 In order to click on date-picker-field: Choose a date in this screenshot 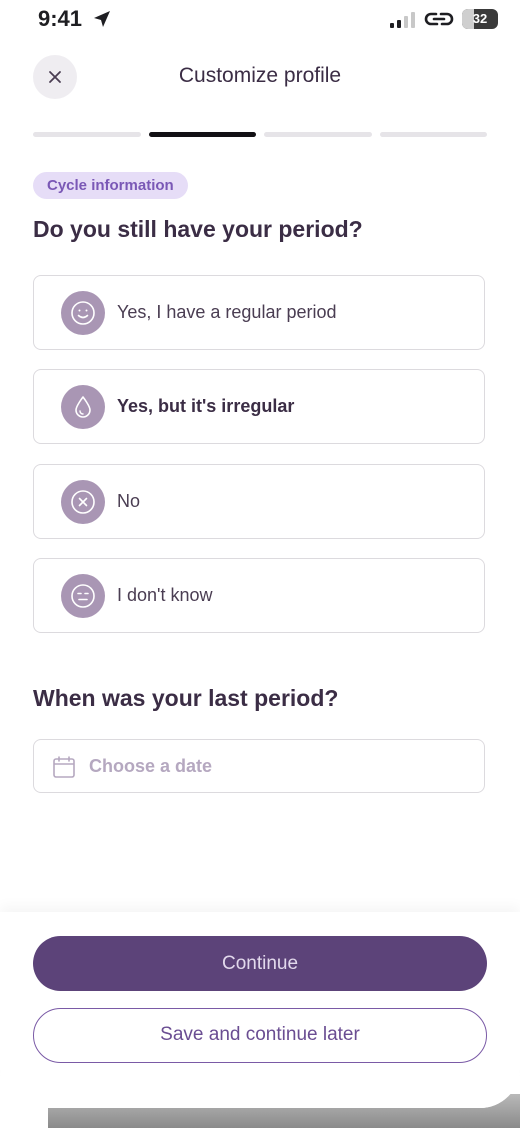, I will do `click(259, 766)`.